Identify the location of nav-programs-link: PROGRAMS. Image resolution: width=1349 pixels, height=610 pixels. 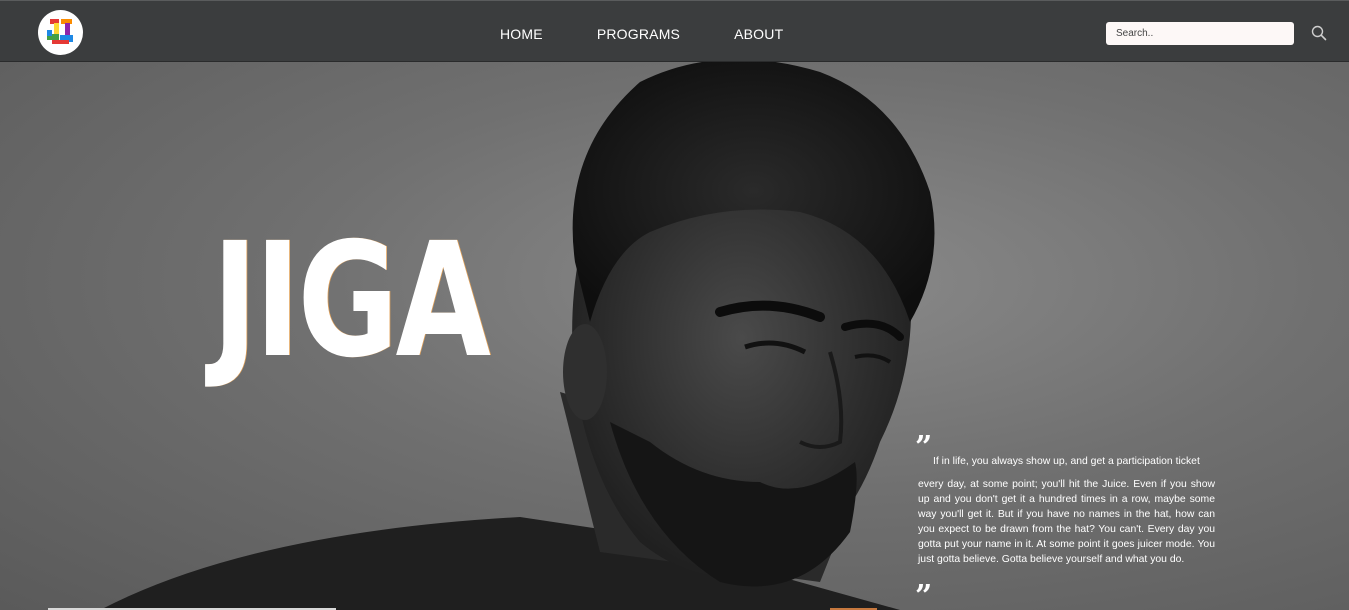
(638, 34).